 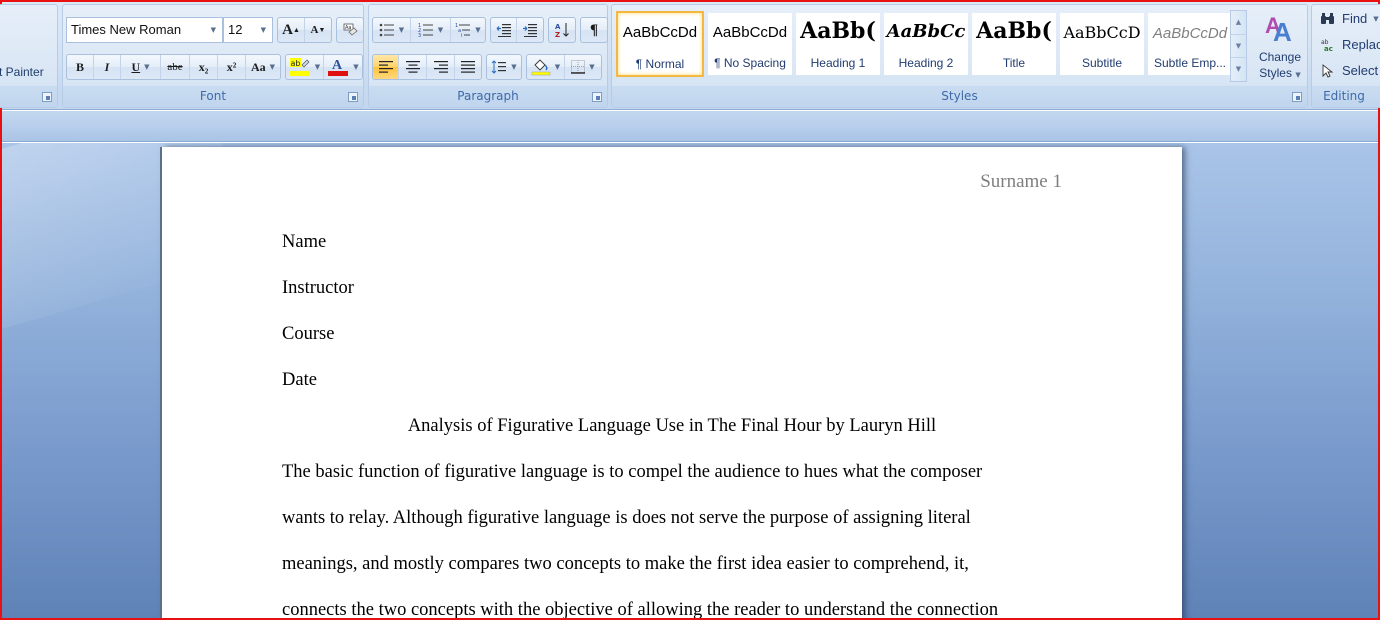 I want to click on justify-button, so click(x=468, y=67).